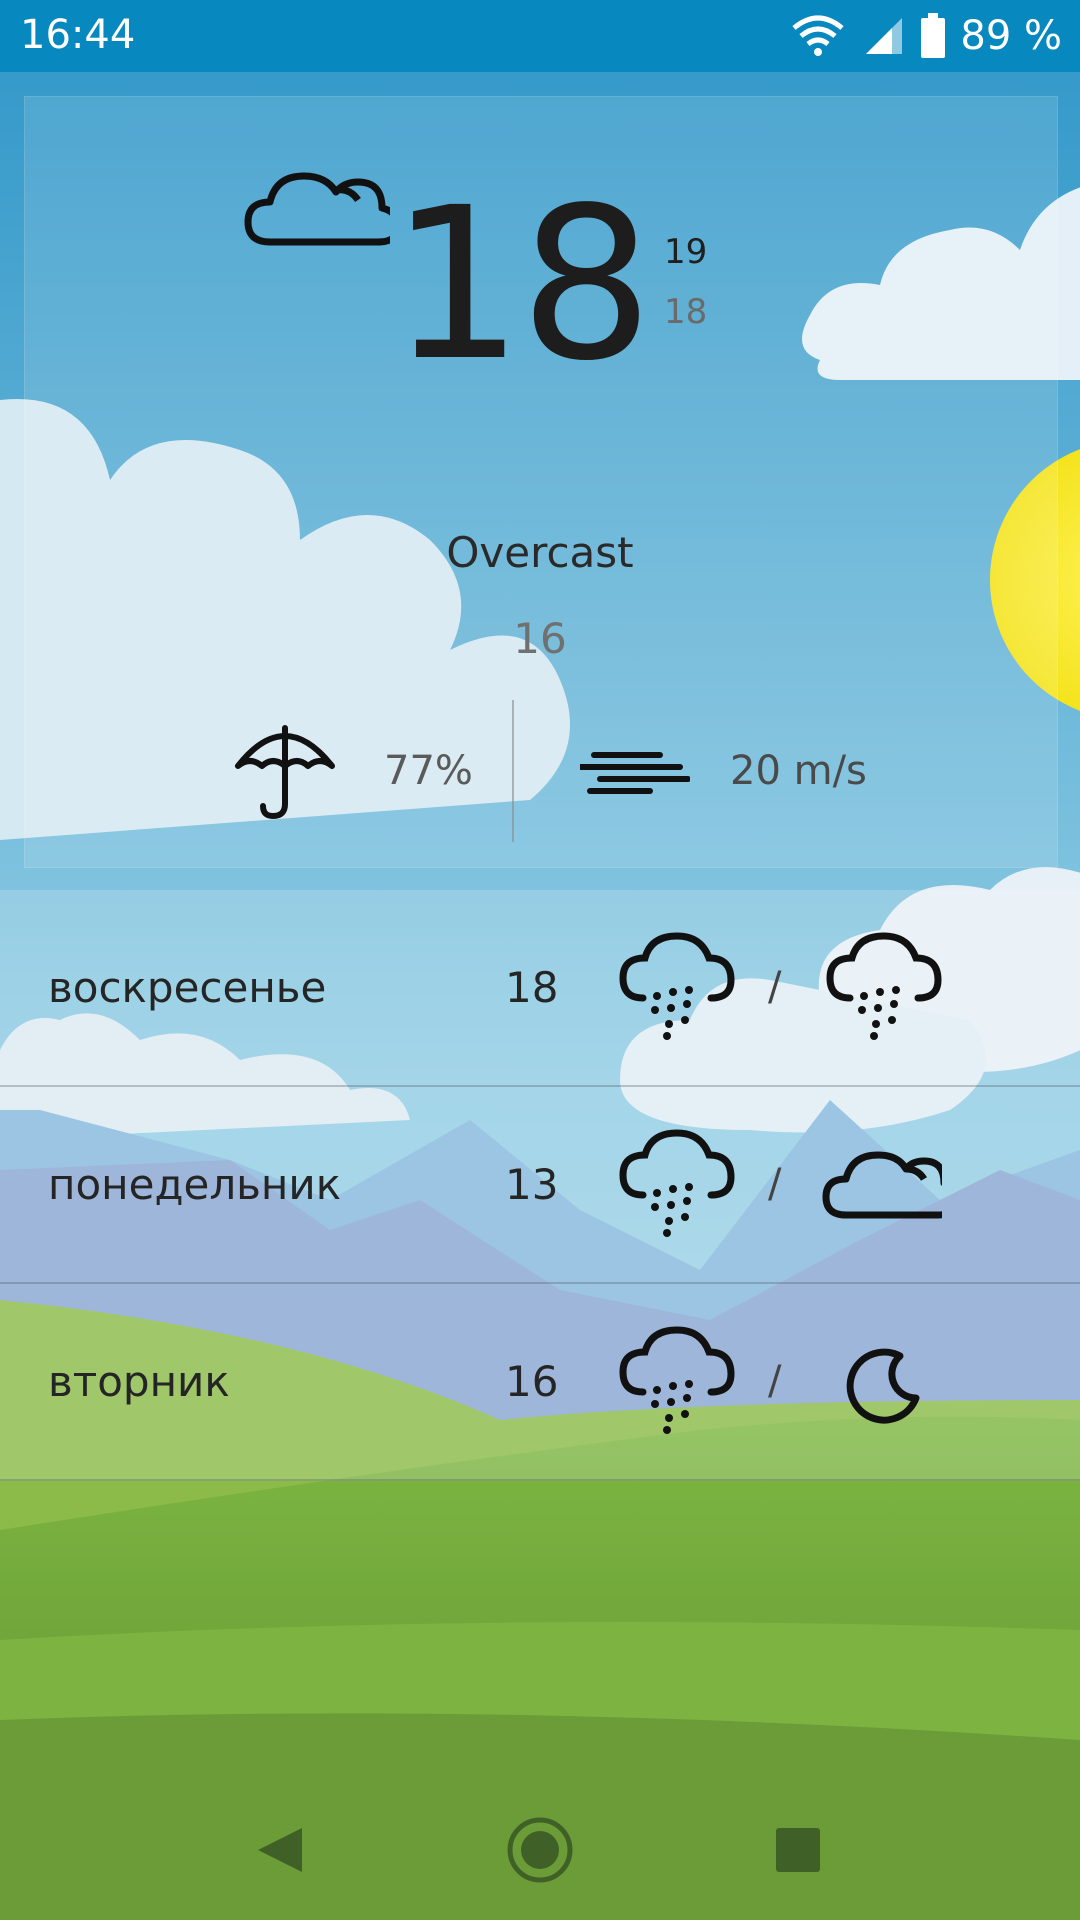 The image size is (1080, 1920). I want to click on forecast-temp: 13, so click(532, 1184).